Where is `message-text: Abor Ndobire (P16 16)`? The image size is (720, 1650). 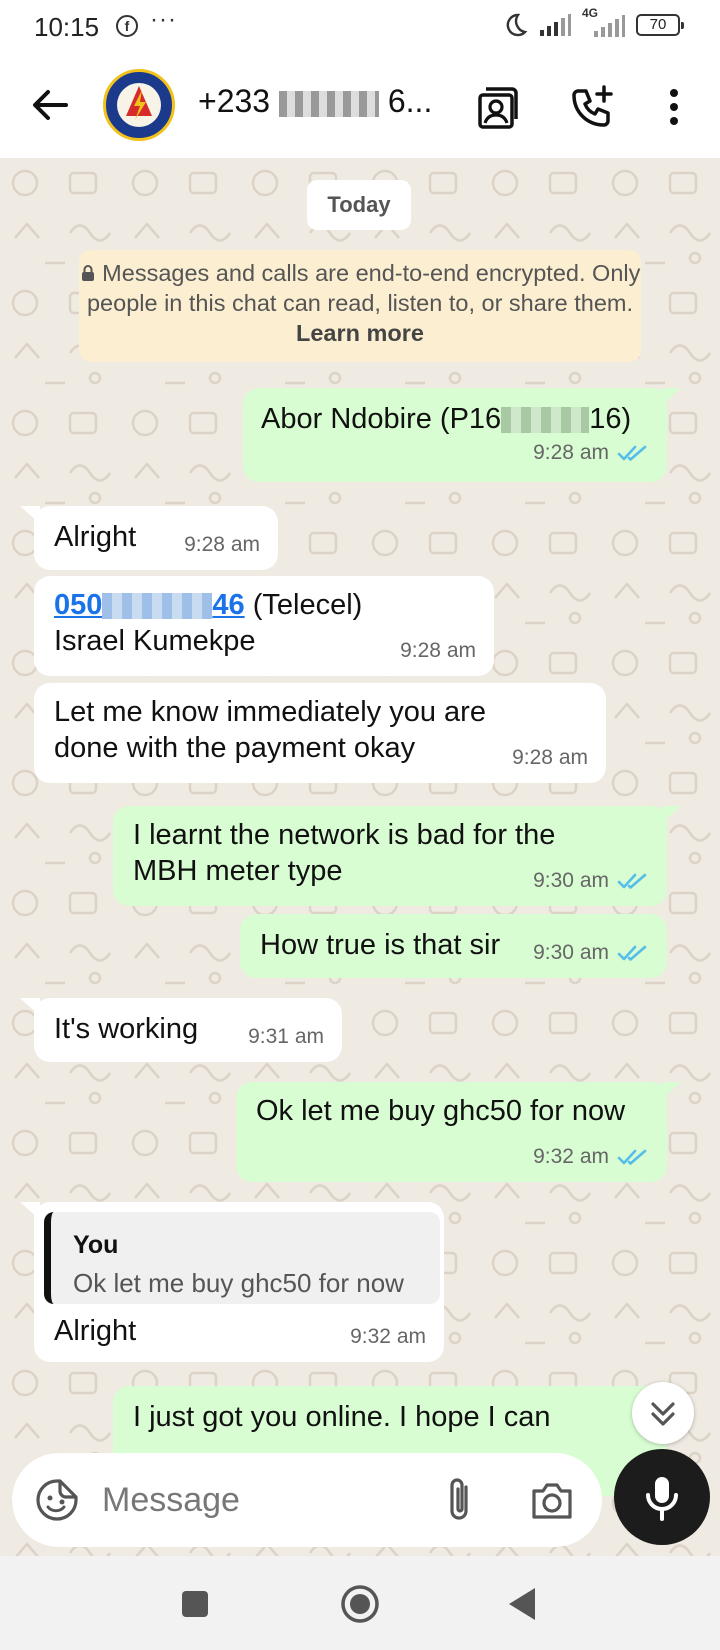
message-text: Abor Ndobire (P16 16) is located at coordinates (446, 419).